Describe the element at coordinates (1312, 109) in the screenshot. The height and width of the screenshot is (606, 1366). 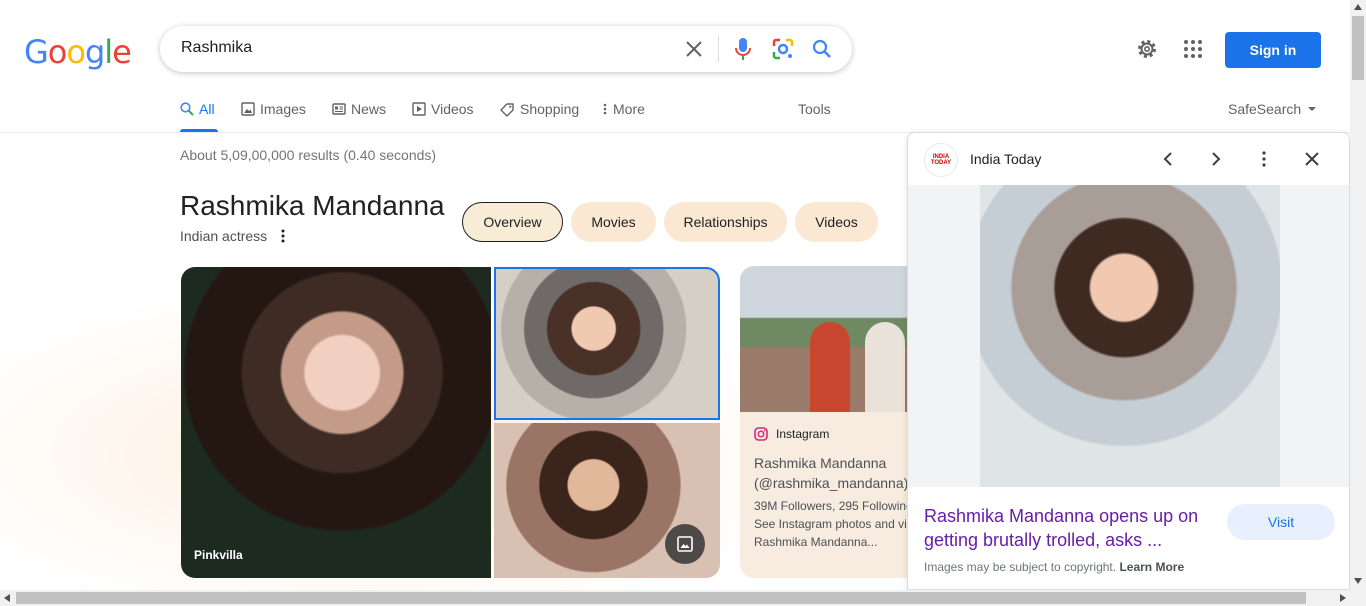
I see `caret-down-icon` at that location.